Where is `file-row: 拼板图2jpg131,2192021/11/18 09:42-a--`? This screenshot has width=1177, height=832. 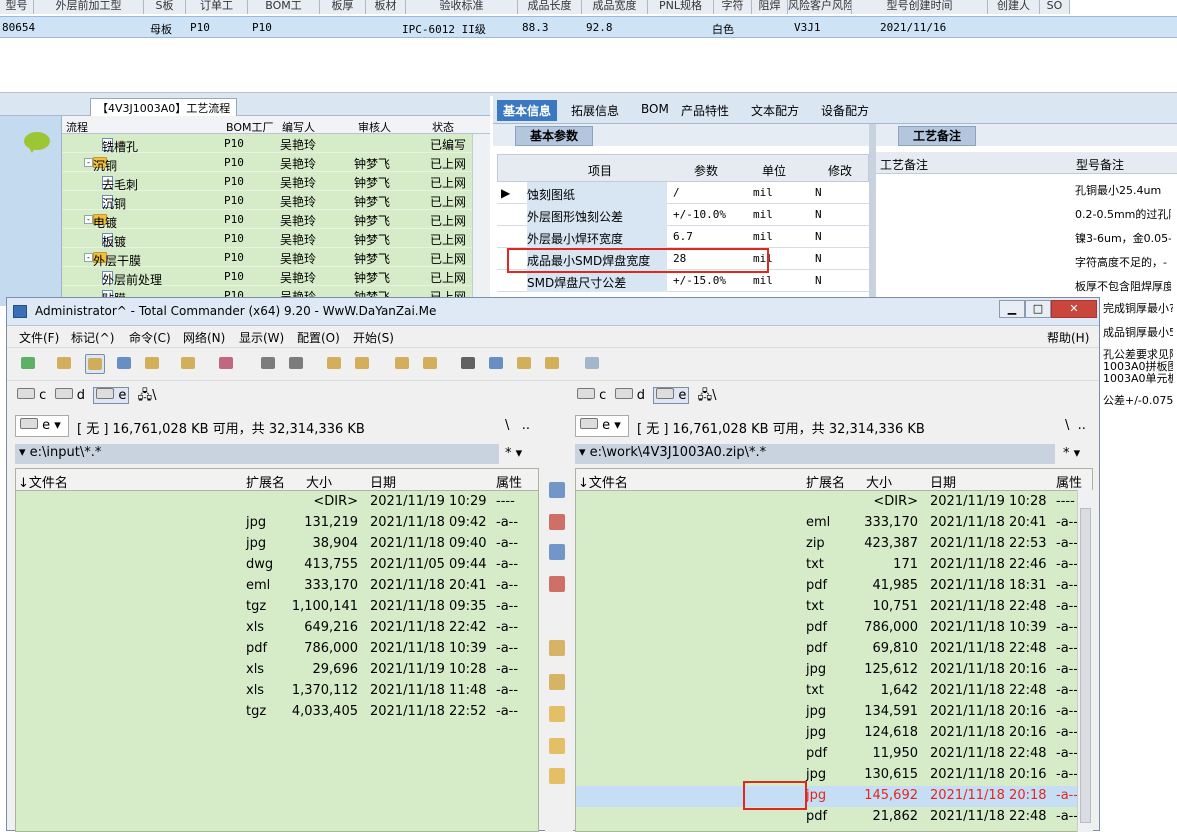
file-row: 拼板图2jpg131,2192021/11/18 09:42-a-- is located at coordinates (277, 523).